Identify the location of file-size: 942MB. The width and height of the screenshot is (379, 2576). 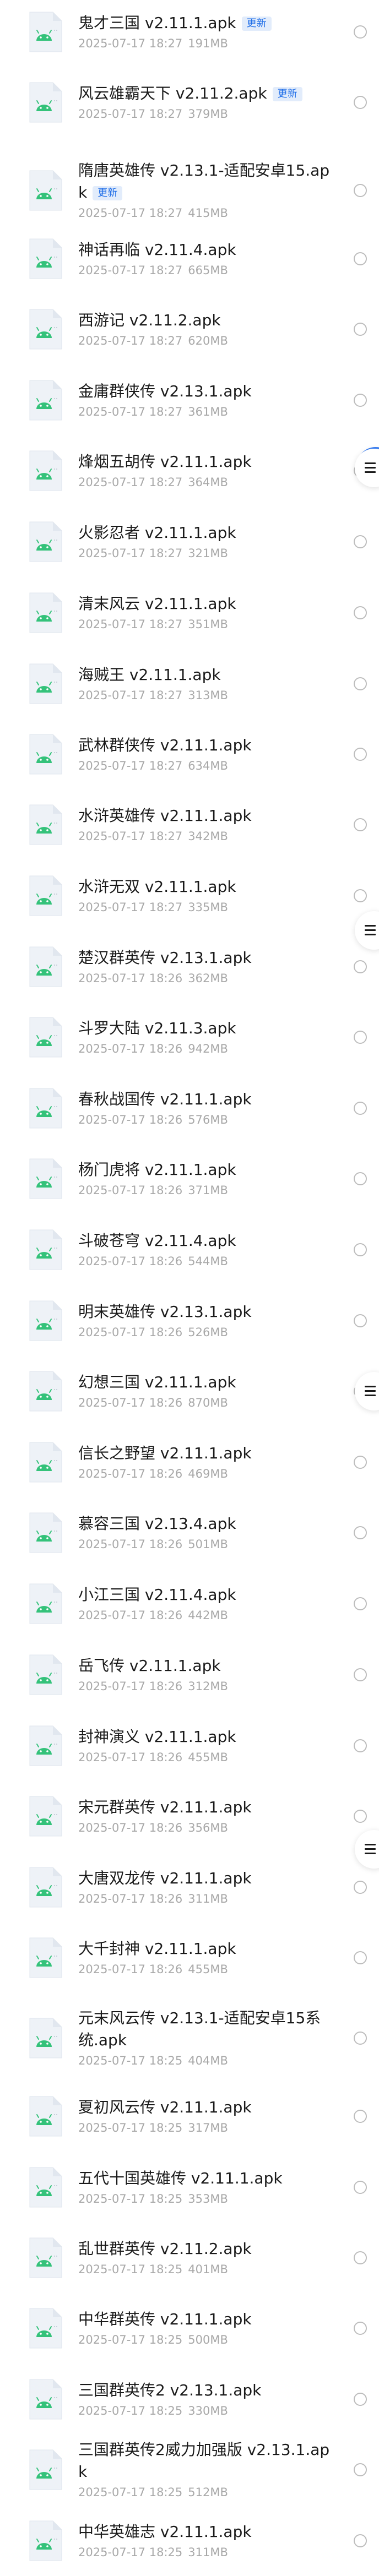
(208, 1048).